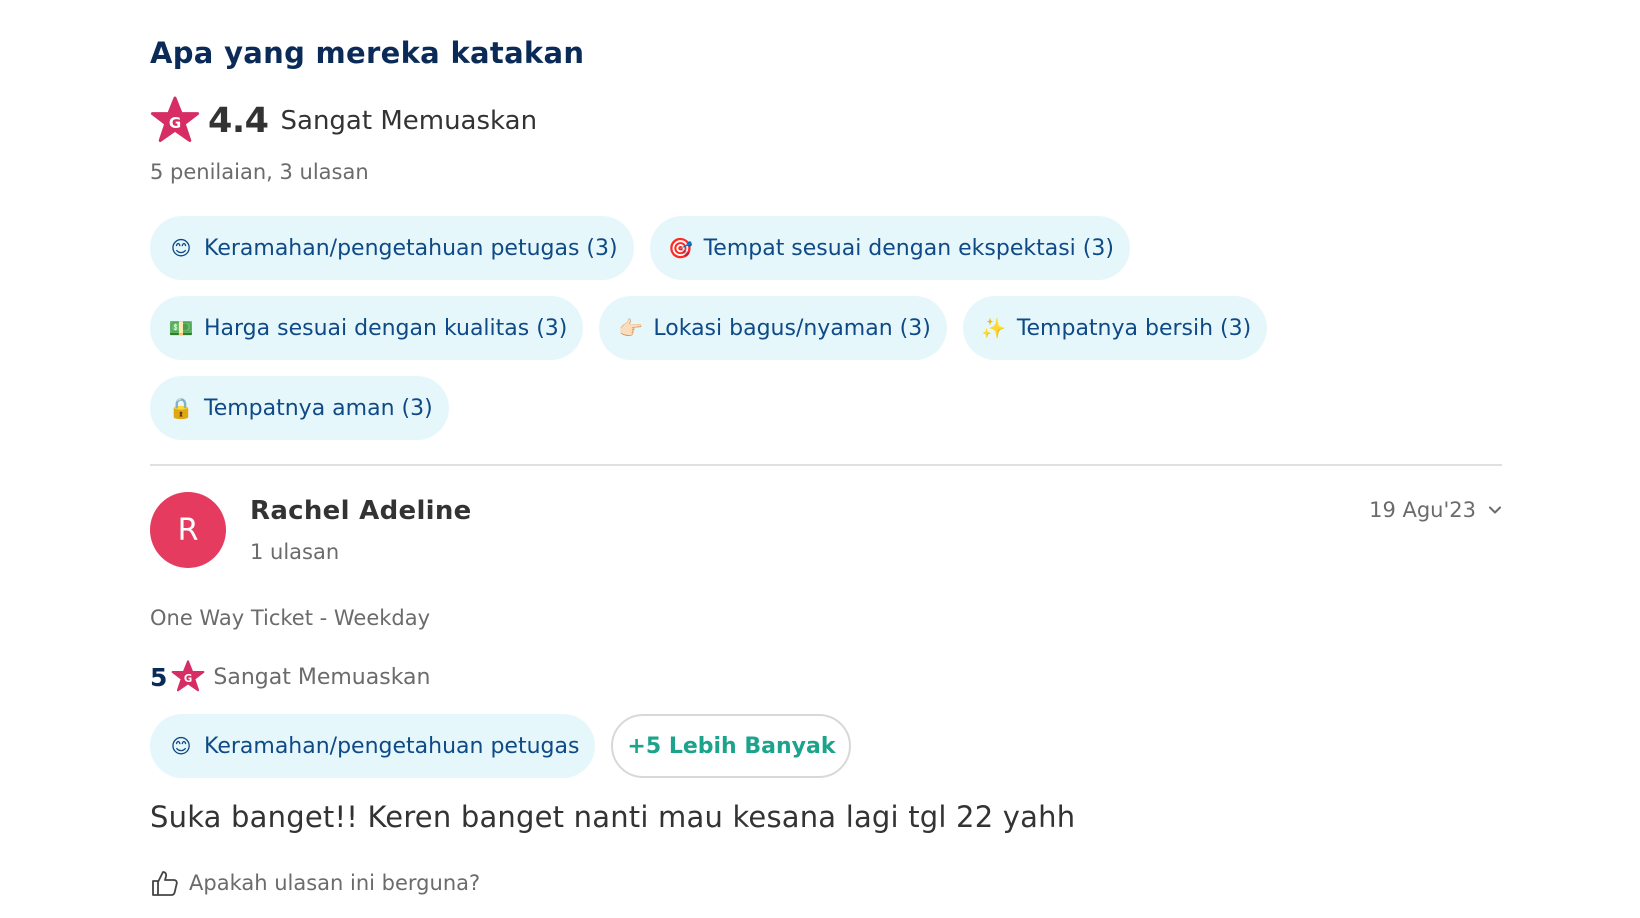 This screenshot has height=918, width=1640. What do you see at coordinates (392, 746) in the screenshot?
I see `review-tag-label: Keramahan/pengetahuan petugas` at bounding box center [392, 746].